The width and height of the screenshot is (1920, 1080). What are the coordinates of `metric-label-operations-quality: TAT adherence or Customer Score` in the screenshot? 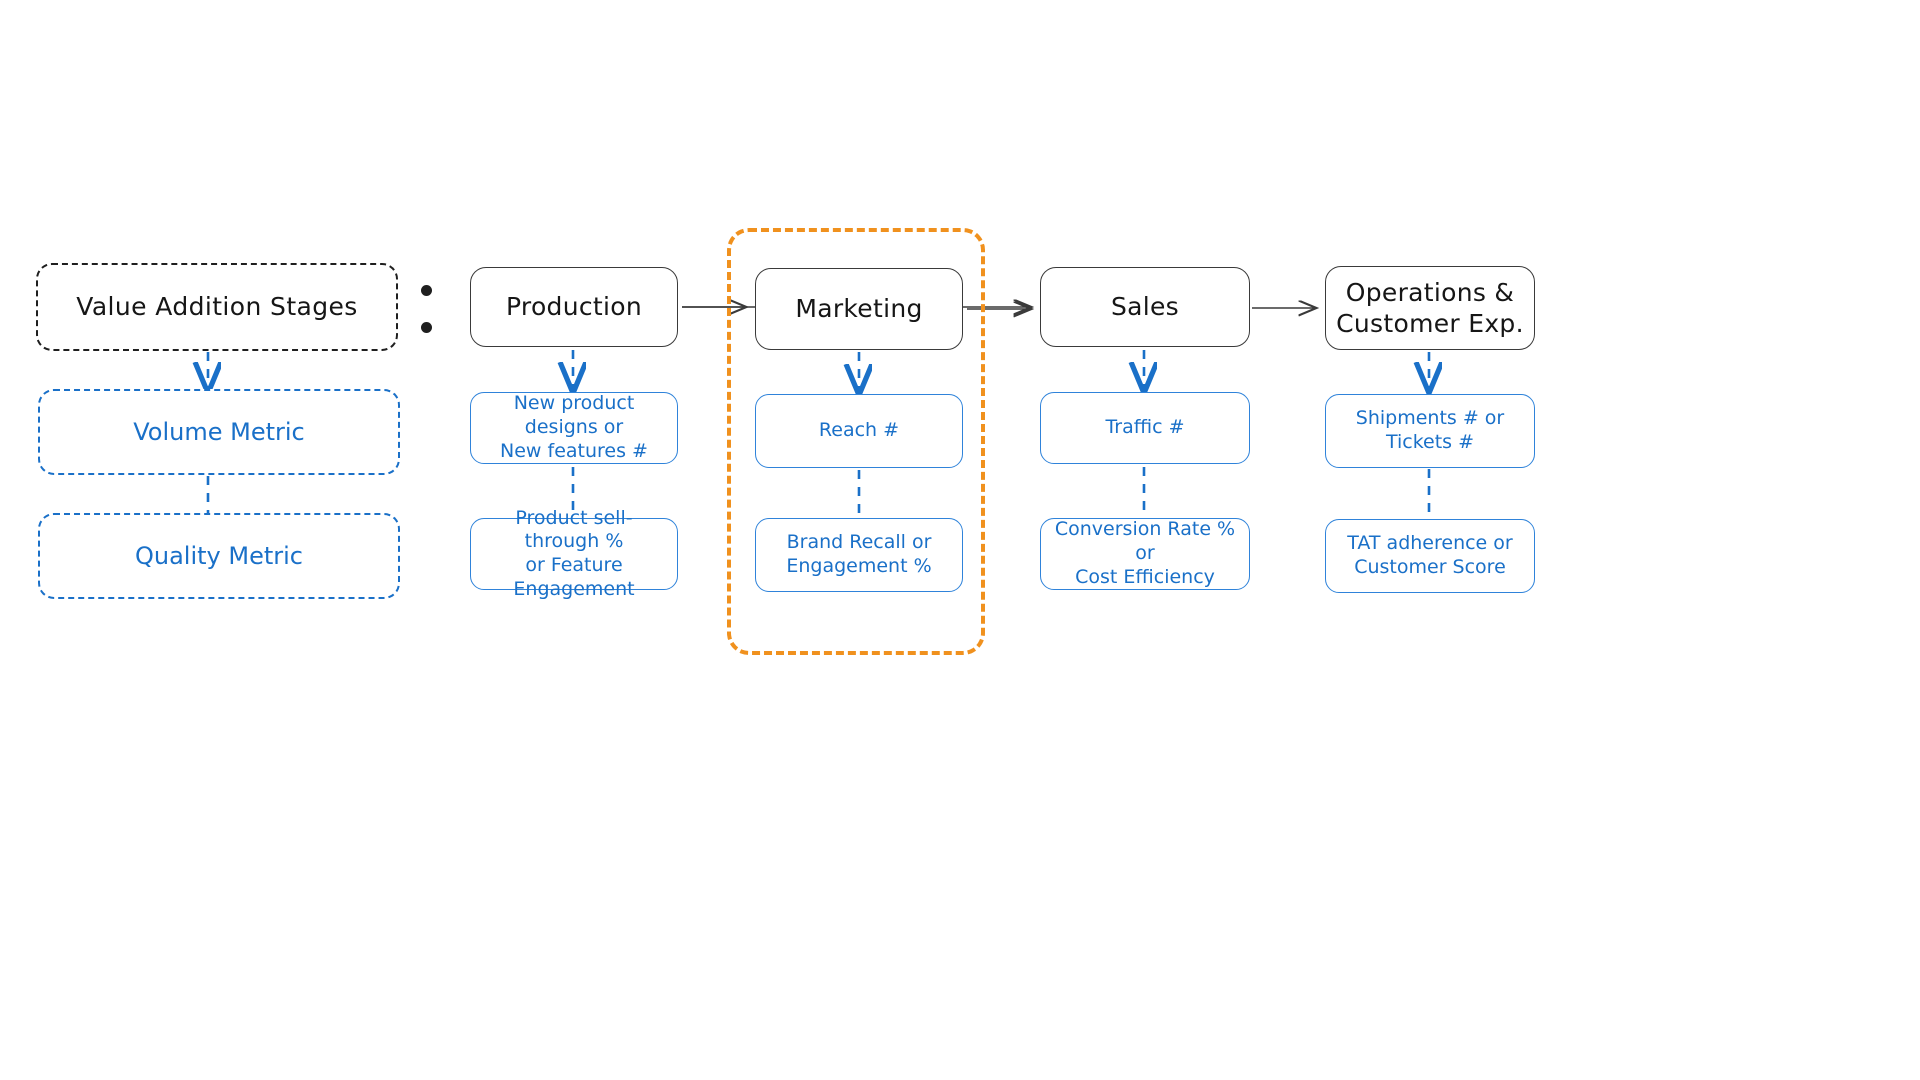 It's located at (1430, 555).